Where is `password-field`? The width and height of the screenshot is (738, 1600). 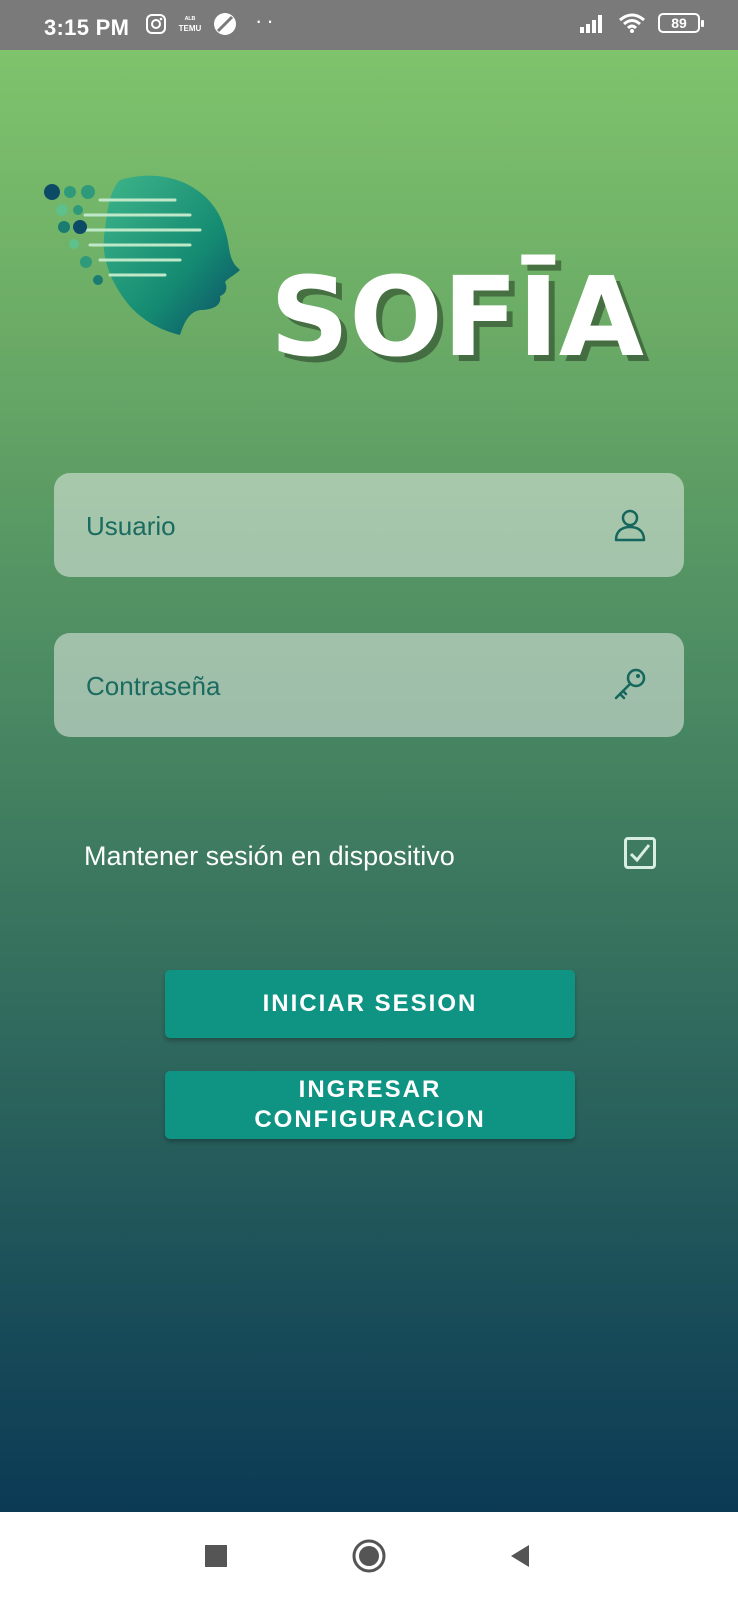 password-field is located at coordinates (369, 686).